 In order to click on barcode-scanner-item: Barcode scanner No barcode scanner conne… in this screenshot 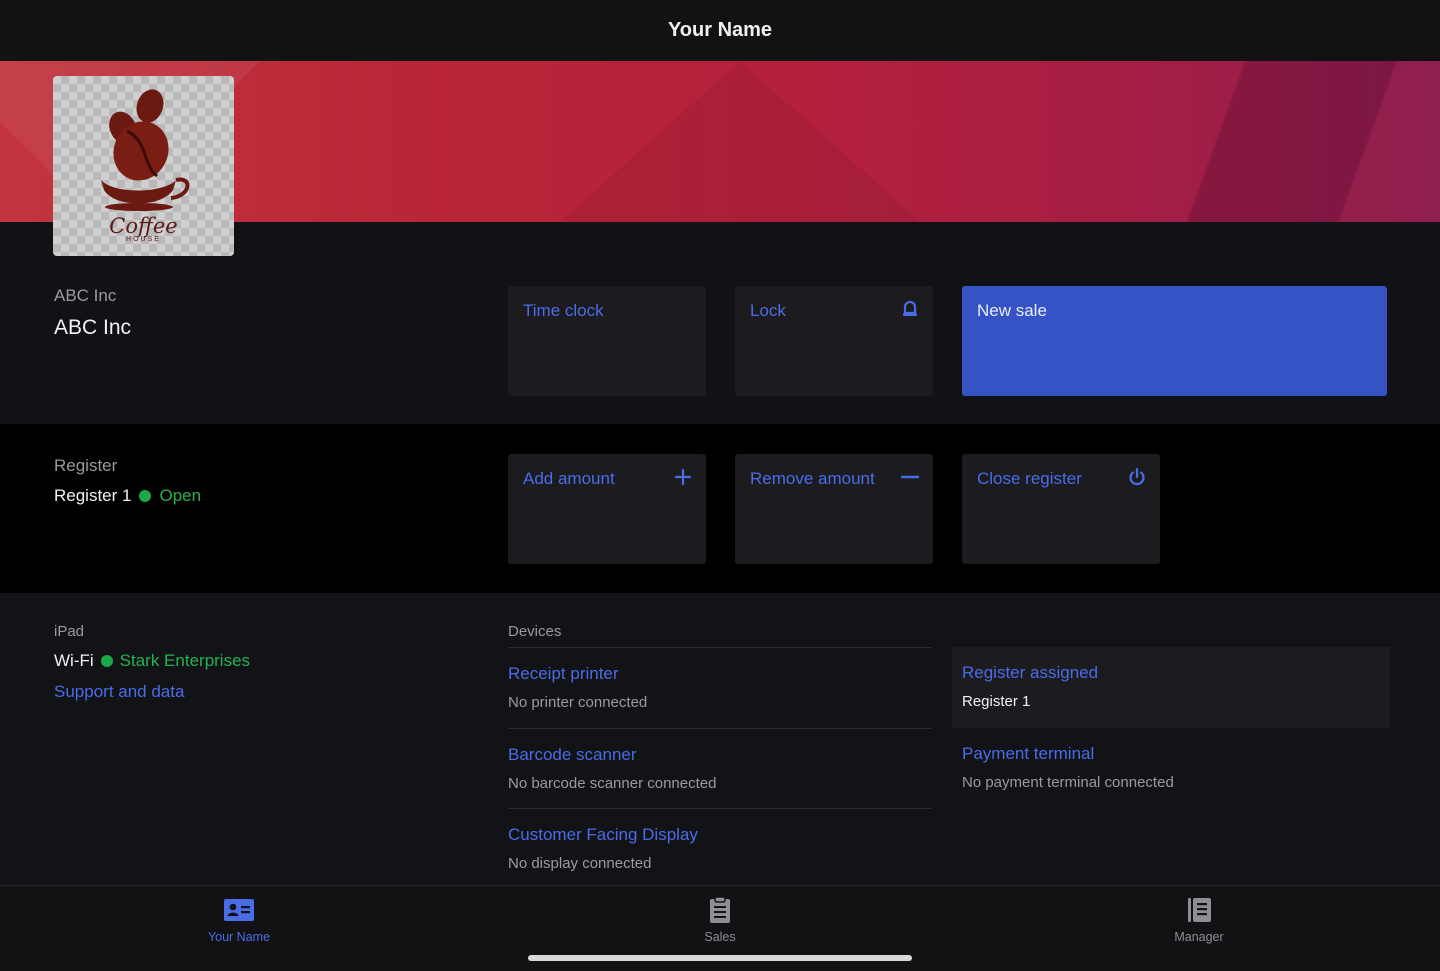, I will do `click(720, 768)`.